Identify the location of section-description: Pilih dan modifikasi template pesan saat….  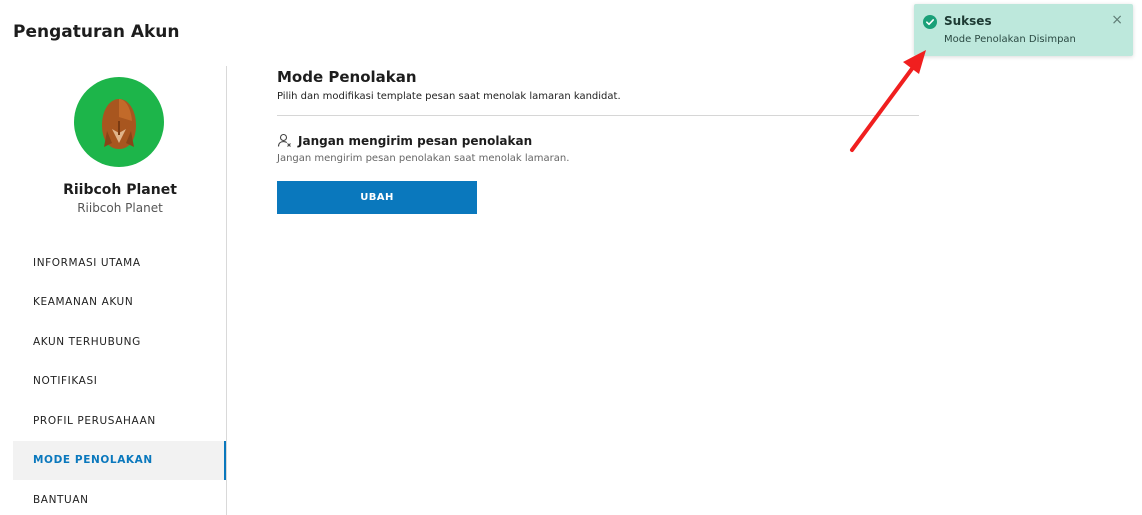
(449, 96).